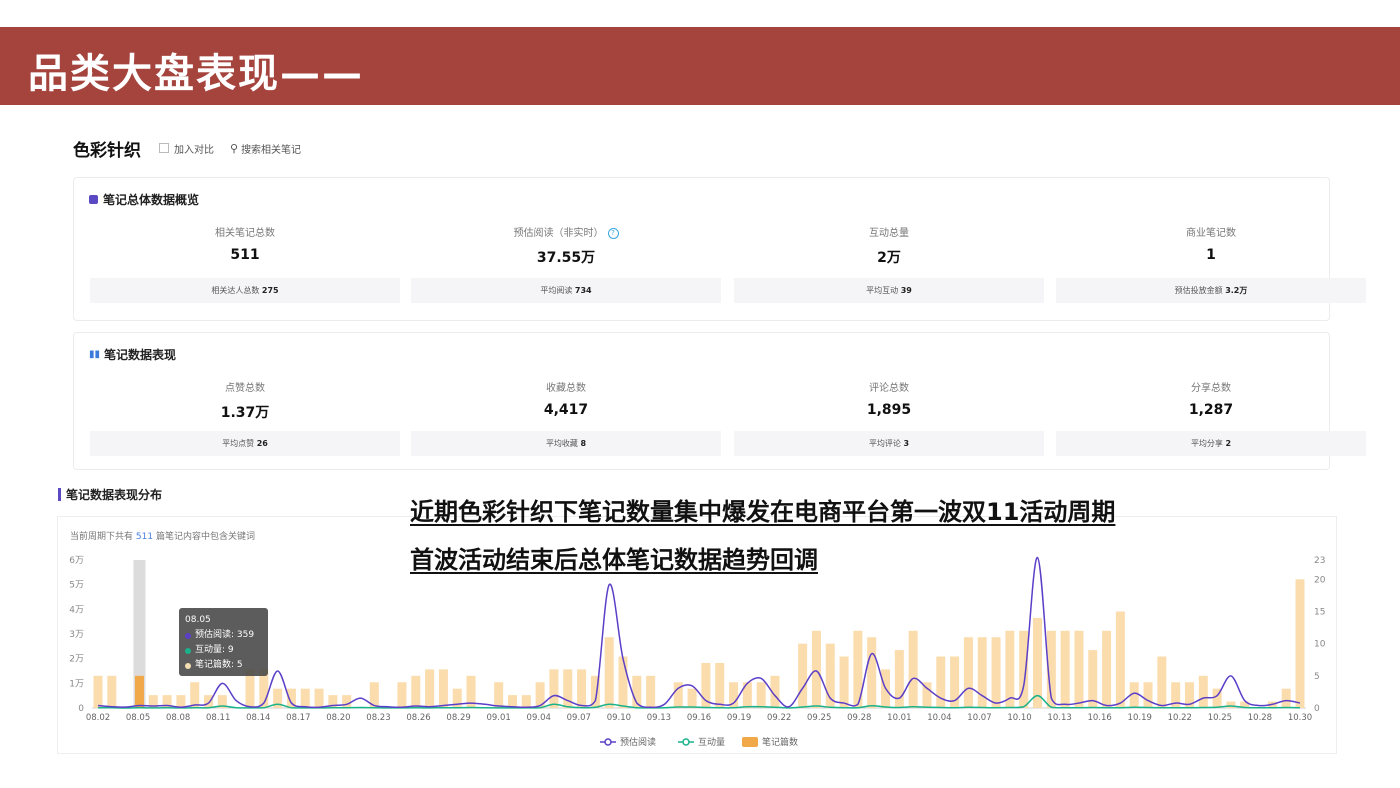  I want to click on metric-sub-value: 3.2万, so click(1236, 290).